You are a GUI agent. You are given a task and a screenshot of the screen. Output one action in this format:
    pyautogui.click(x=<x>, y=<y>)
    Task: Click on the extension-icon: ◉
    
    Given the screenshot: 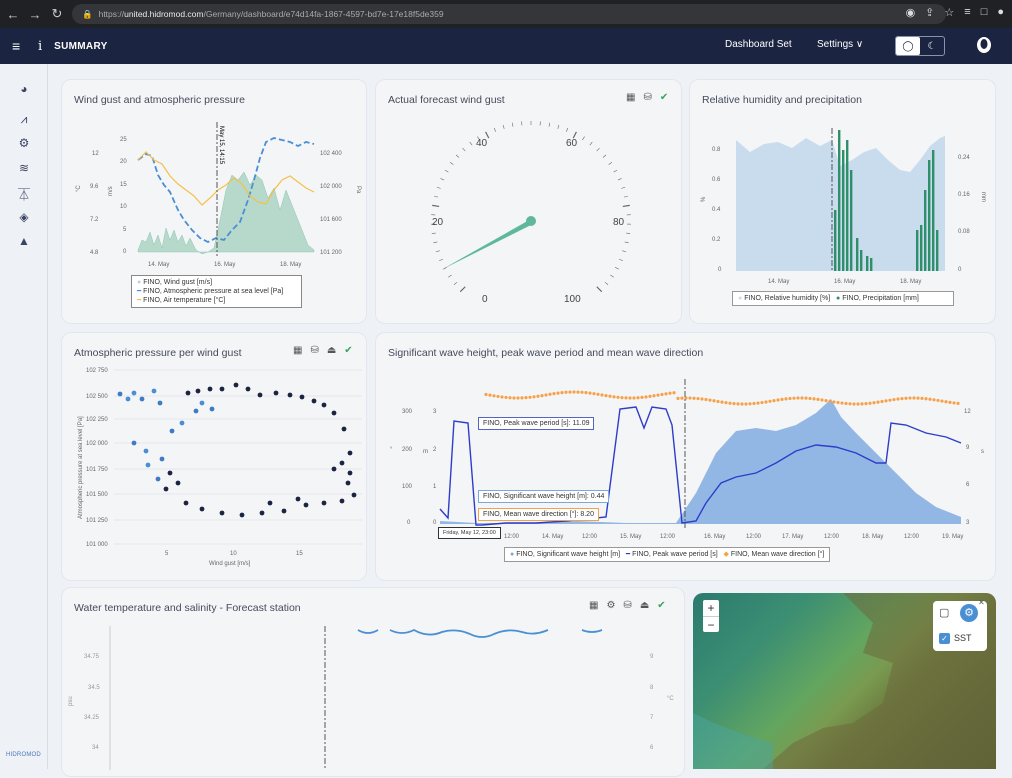 What is the action you would take?
    pyautogui.click(x=911, y=12)
    